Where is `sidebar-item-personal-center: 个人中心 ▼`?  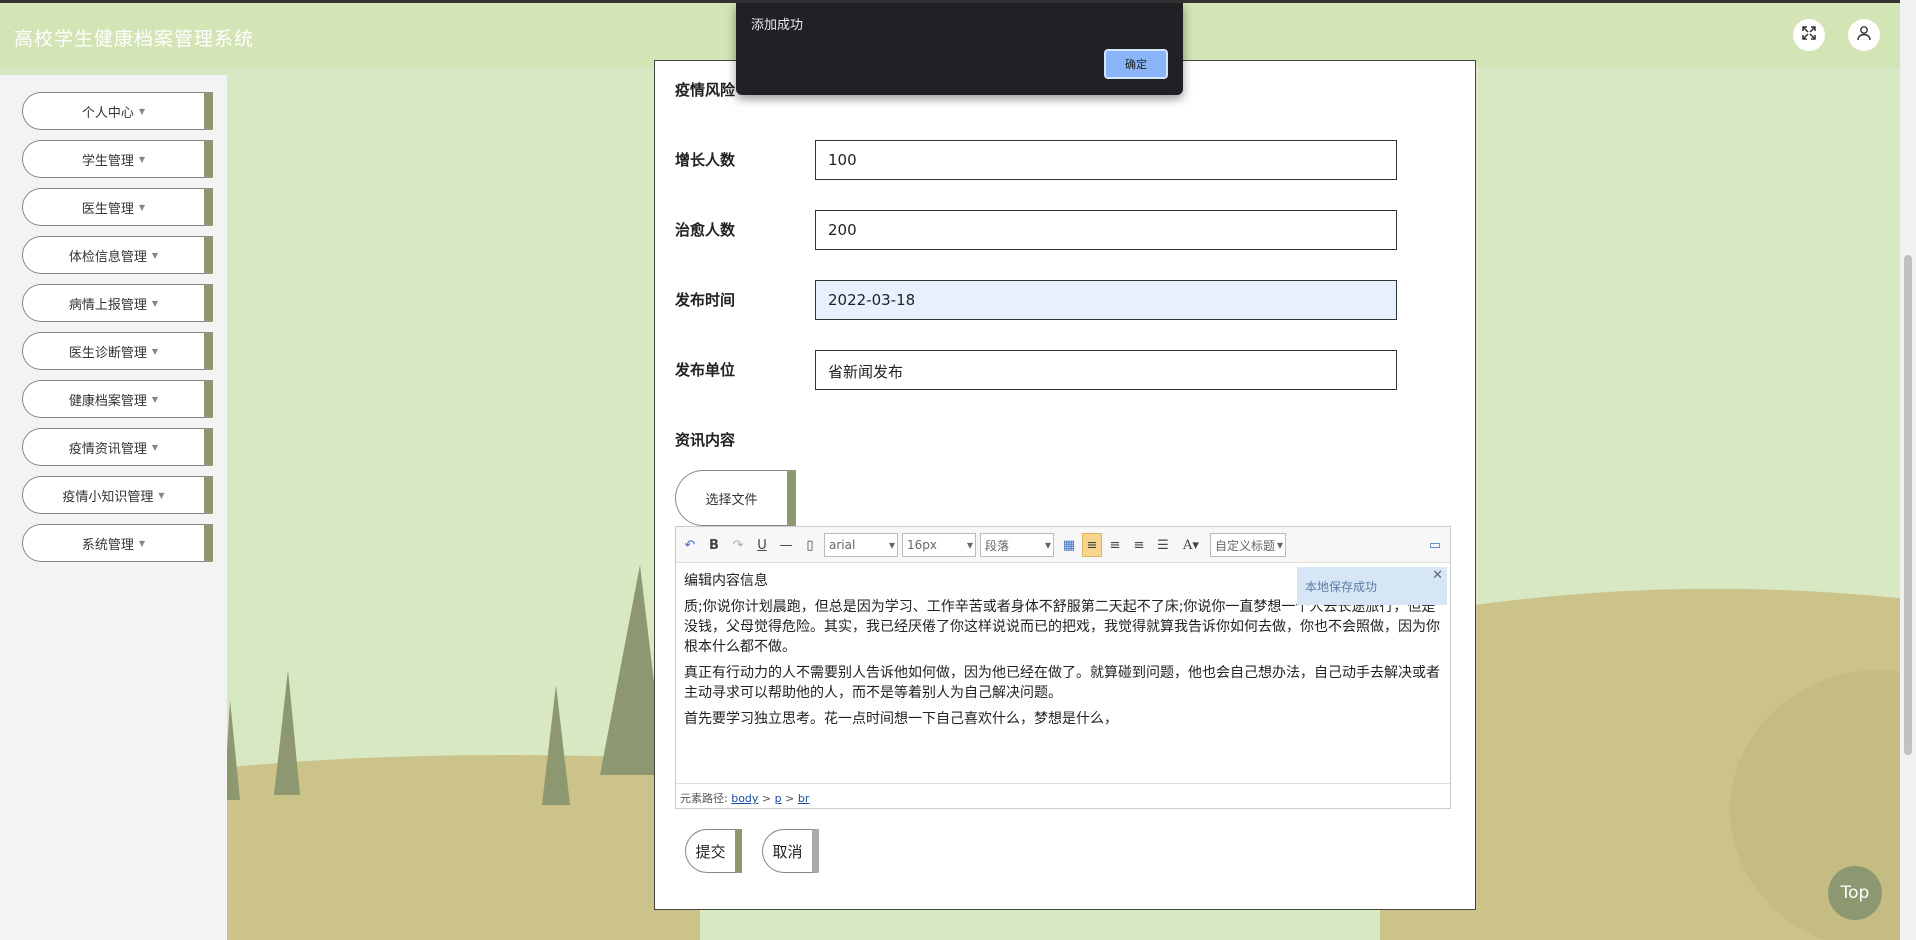 sidebar-item-personal-center: 个人中心 ▼ is located at coordinates (117, 111).